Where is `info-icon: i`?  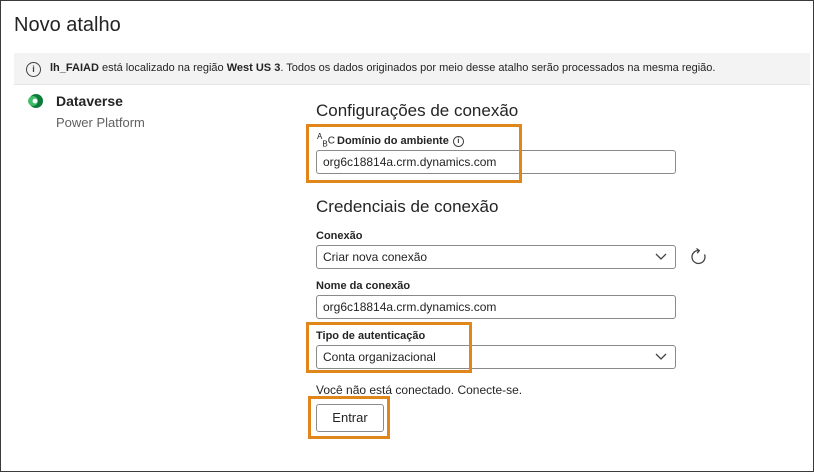 info-icon: i is located at coordinates (33, 69).